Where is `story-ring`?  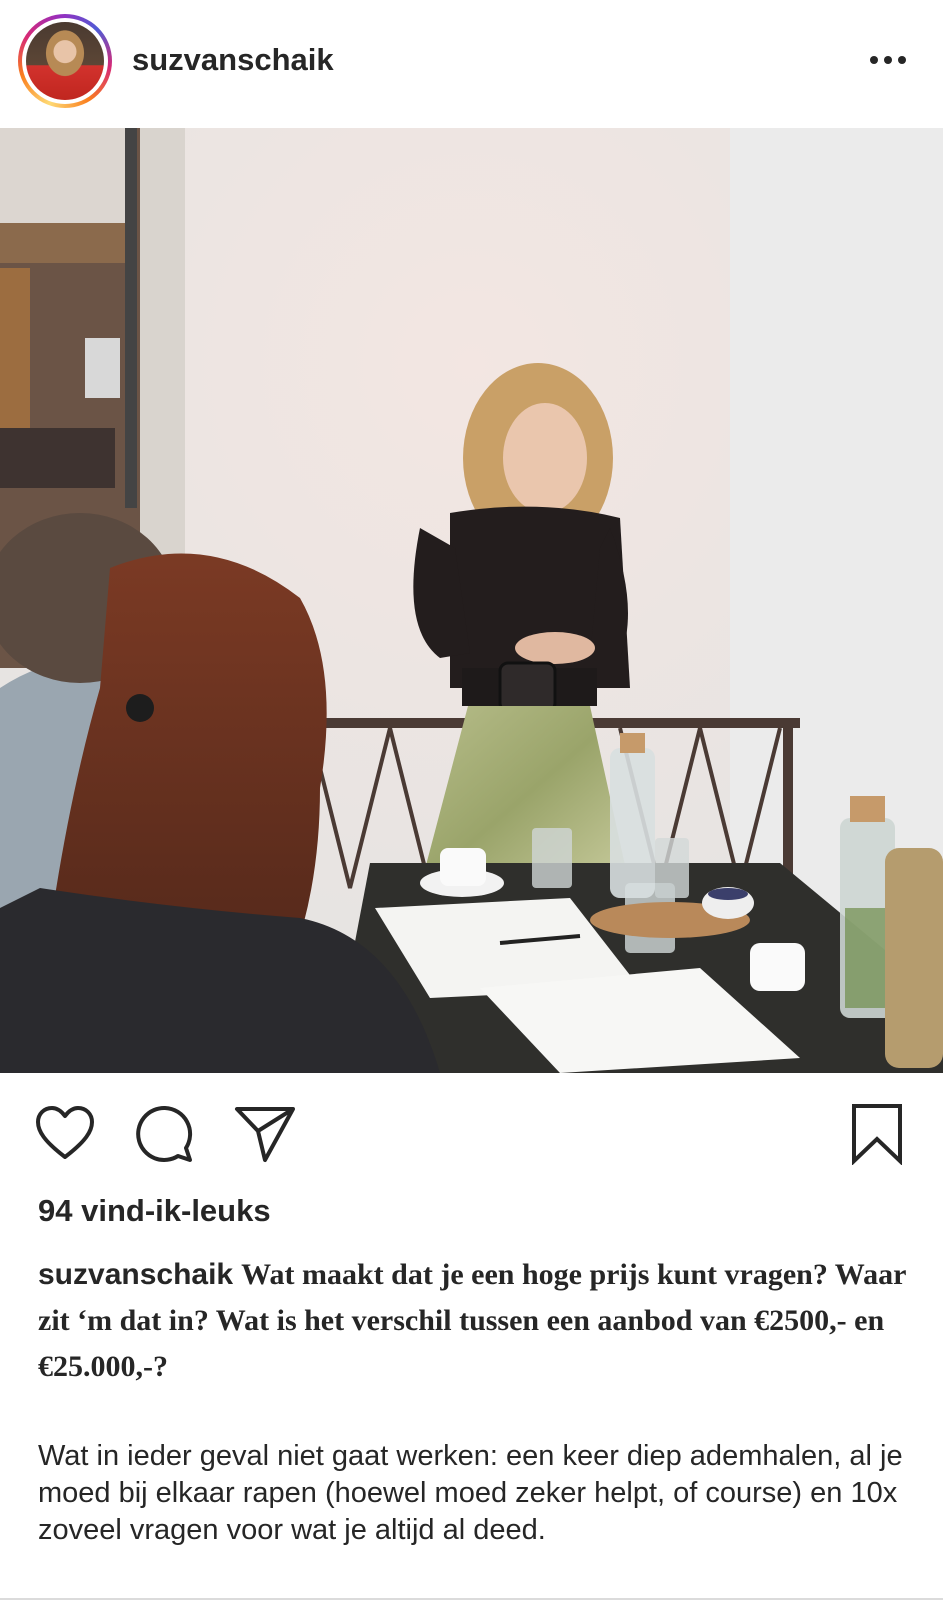 story-ring is located at coordinates (65, 61).